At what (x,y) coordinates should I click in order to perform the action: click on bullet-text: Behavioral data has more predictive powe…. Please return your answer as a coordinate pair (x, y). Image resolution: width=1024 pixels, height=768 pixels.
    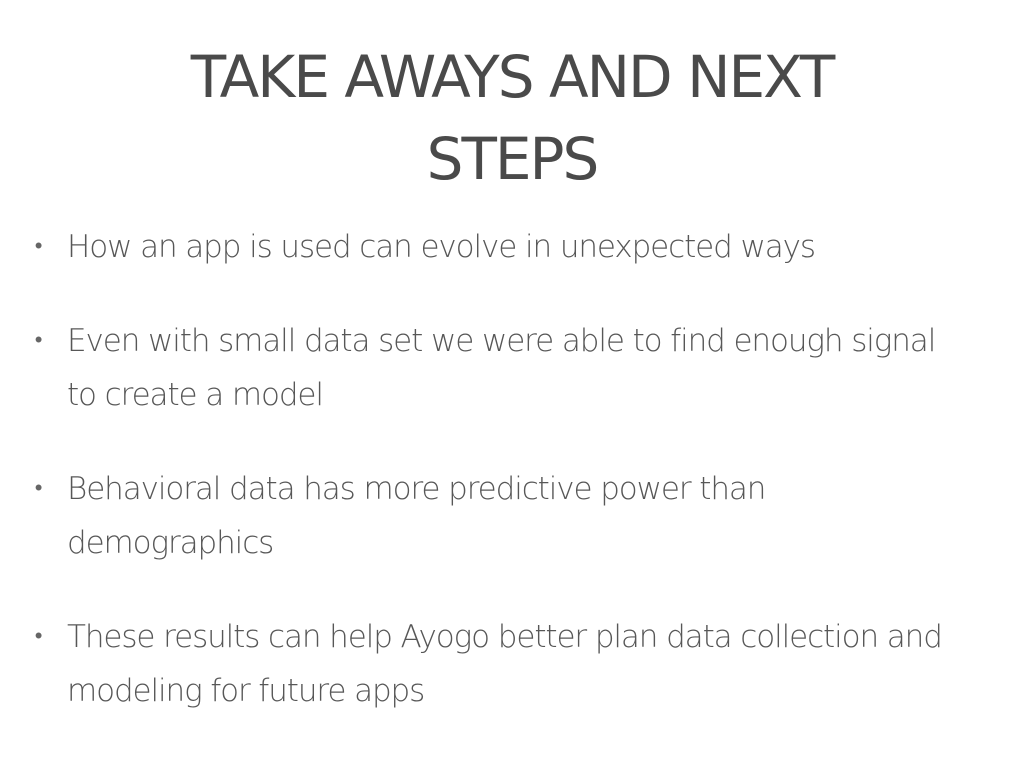
    Looking at the image, I should click on (416, 516).